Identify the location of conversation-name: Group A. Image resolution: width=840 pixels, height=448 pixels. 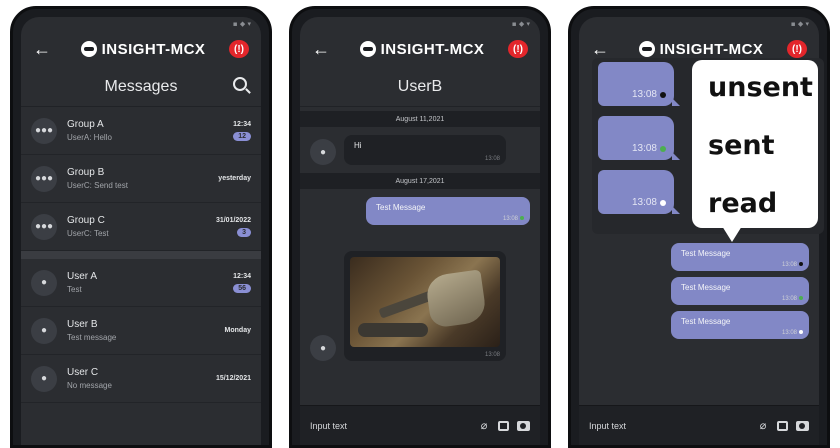
(85, 124).